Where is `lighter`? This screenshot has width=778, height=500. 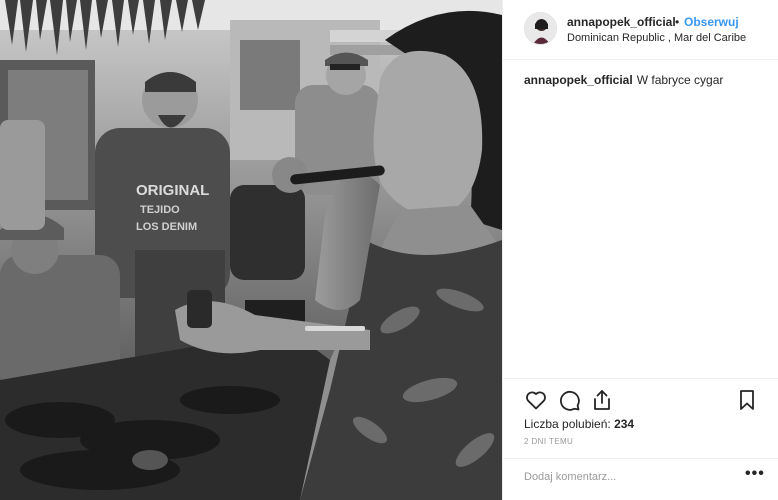
lighter is located at coordinates (199, 309).